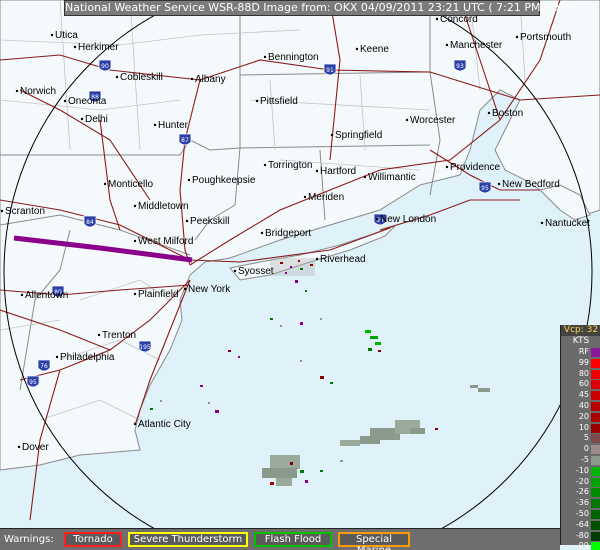 The width and height of the screenshot is (600, 550). I want to click on legend-entry: 5, so click(580, 438).